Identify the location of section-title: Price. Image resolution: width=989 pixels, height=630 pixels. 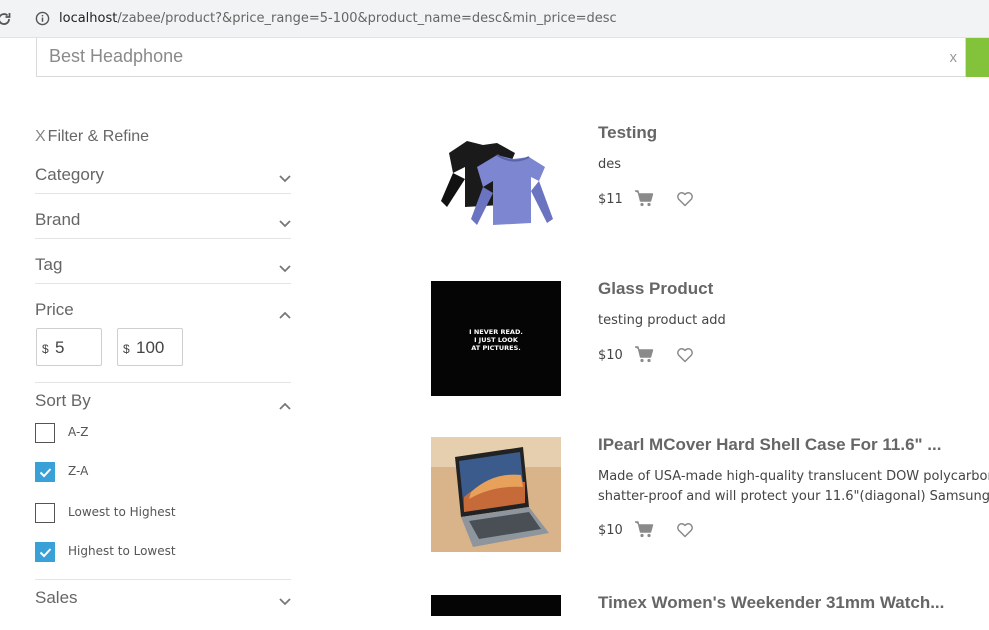
(54, 310).